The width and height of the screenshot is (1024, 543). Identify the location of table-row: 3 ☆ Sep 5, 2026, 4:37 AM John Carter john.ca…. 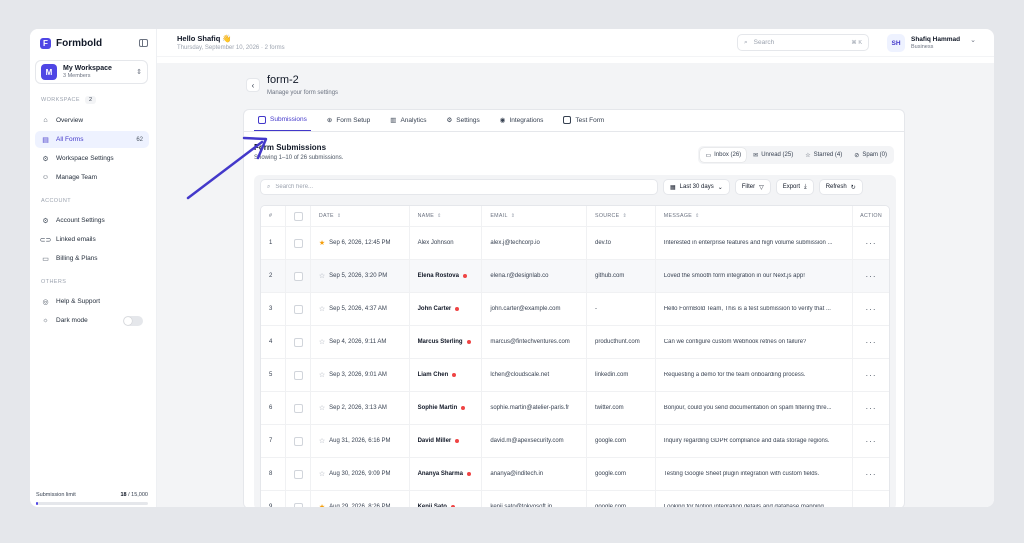
(575, 309).